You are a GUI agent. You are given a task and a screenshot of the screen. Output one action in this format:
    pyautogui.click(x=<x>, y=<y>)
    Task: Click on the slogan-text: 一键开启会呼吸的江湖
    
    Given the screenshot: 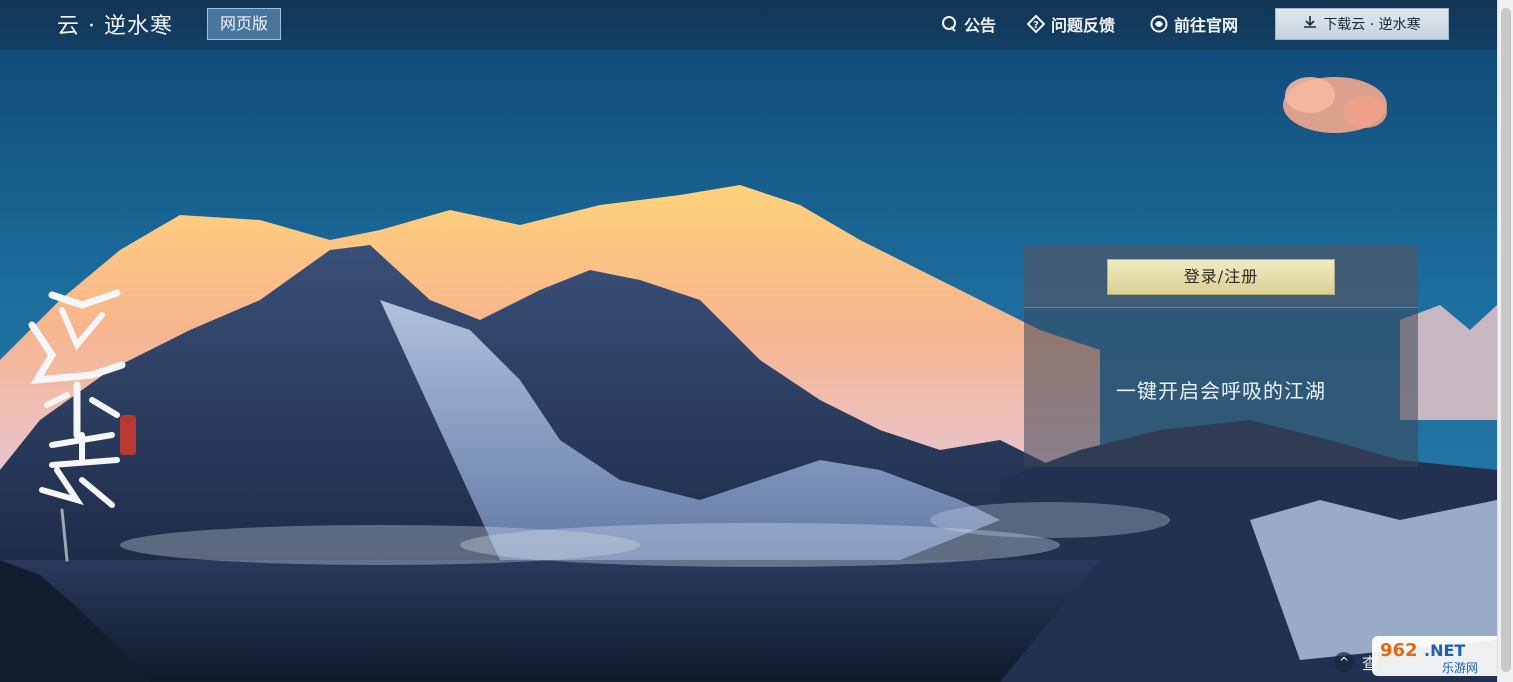 What is the action you would take?
    pyautogui.click(x=1221, y=391)
    